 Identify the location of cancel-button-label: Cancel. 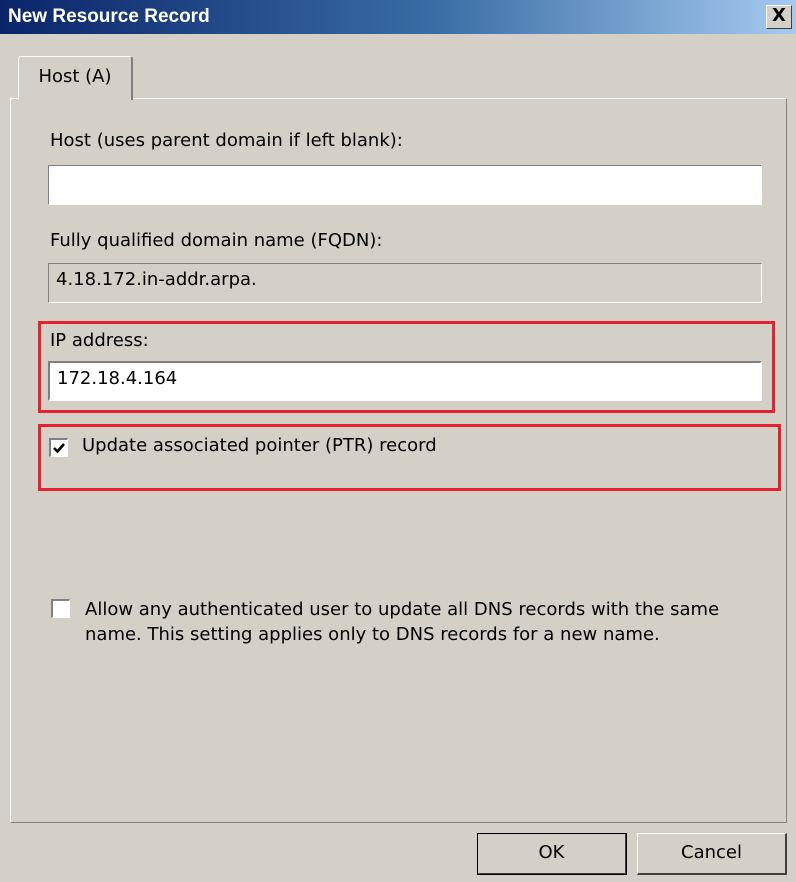
(711, 852).